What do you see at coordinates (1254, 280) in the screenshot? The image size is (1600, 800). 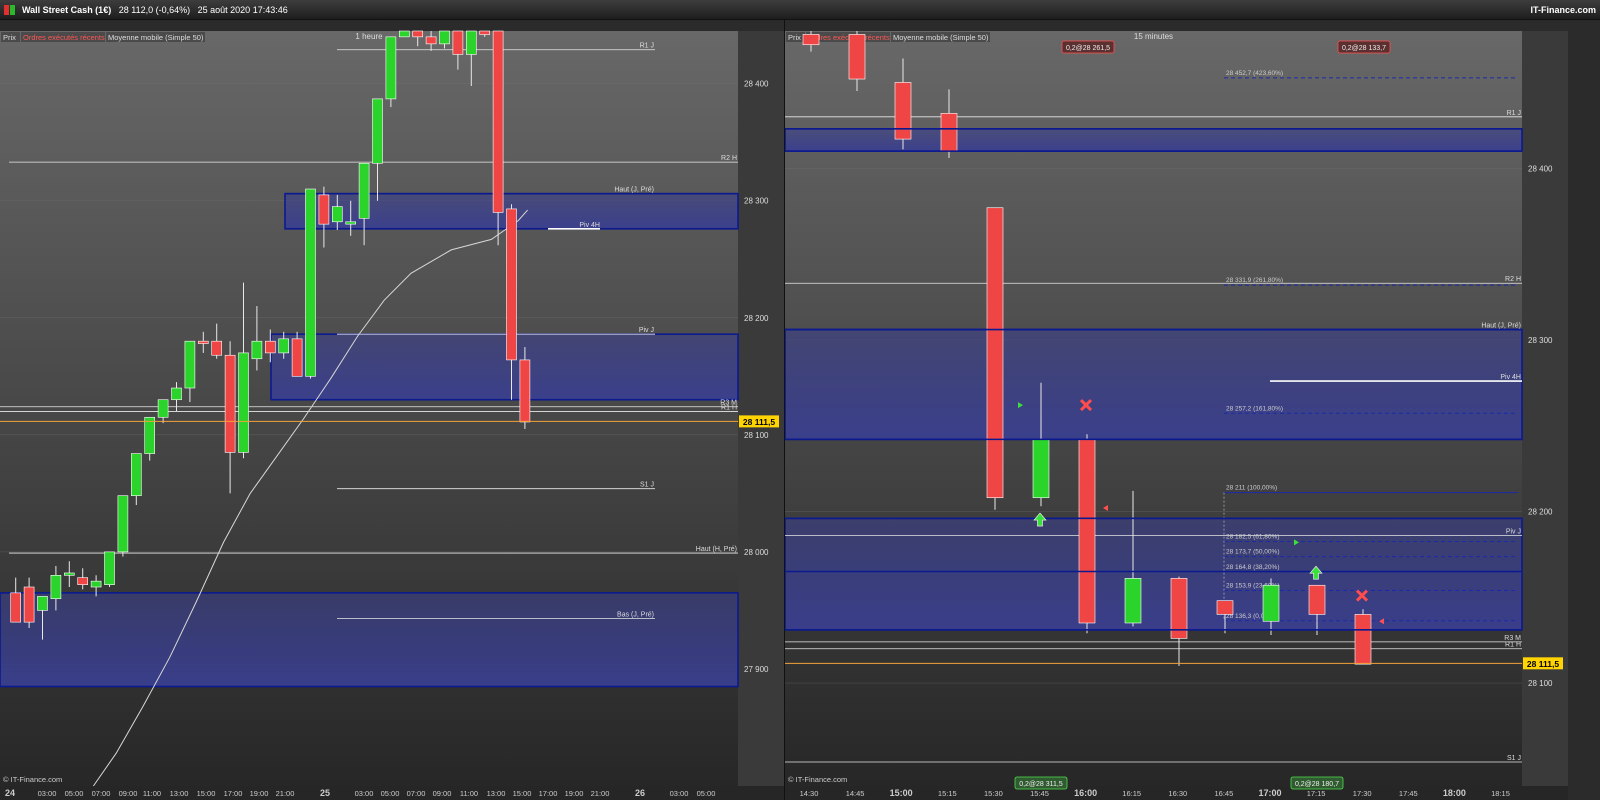 I see `fibonacci-label: 28 331,9 (261,80%)` at bounding box center [1254, 280].